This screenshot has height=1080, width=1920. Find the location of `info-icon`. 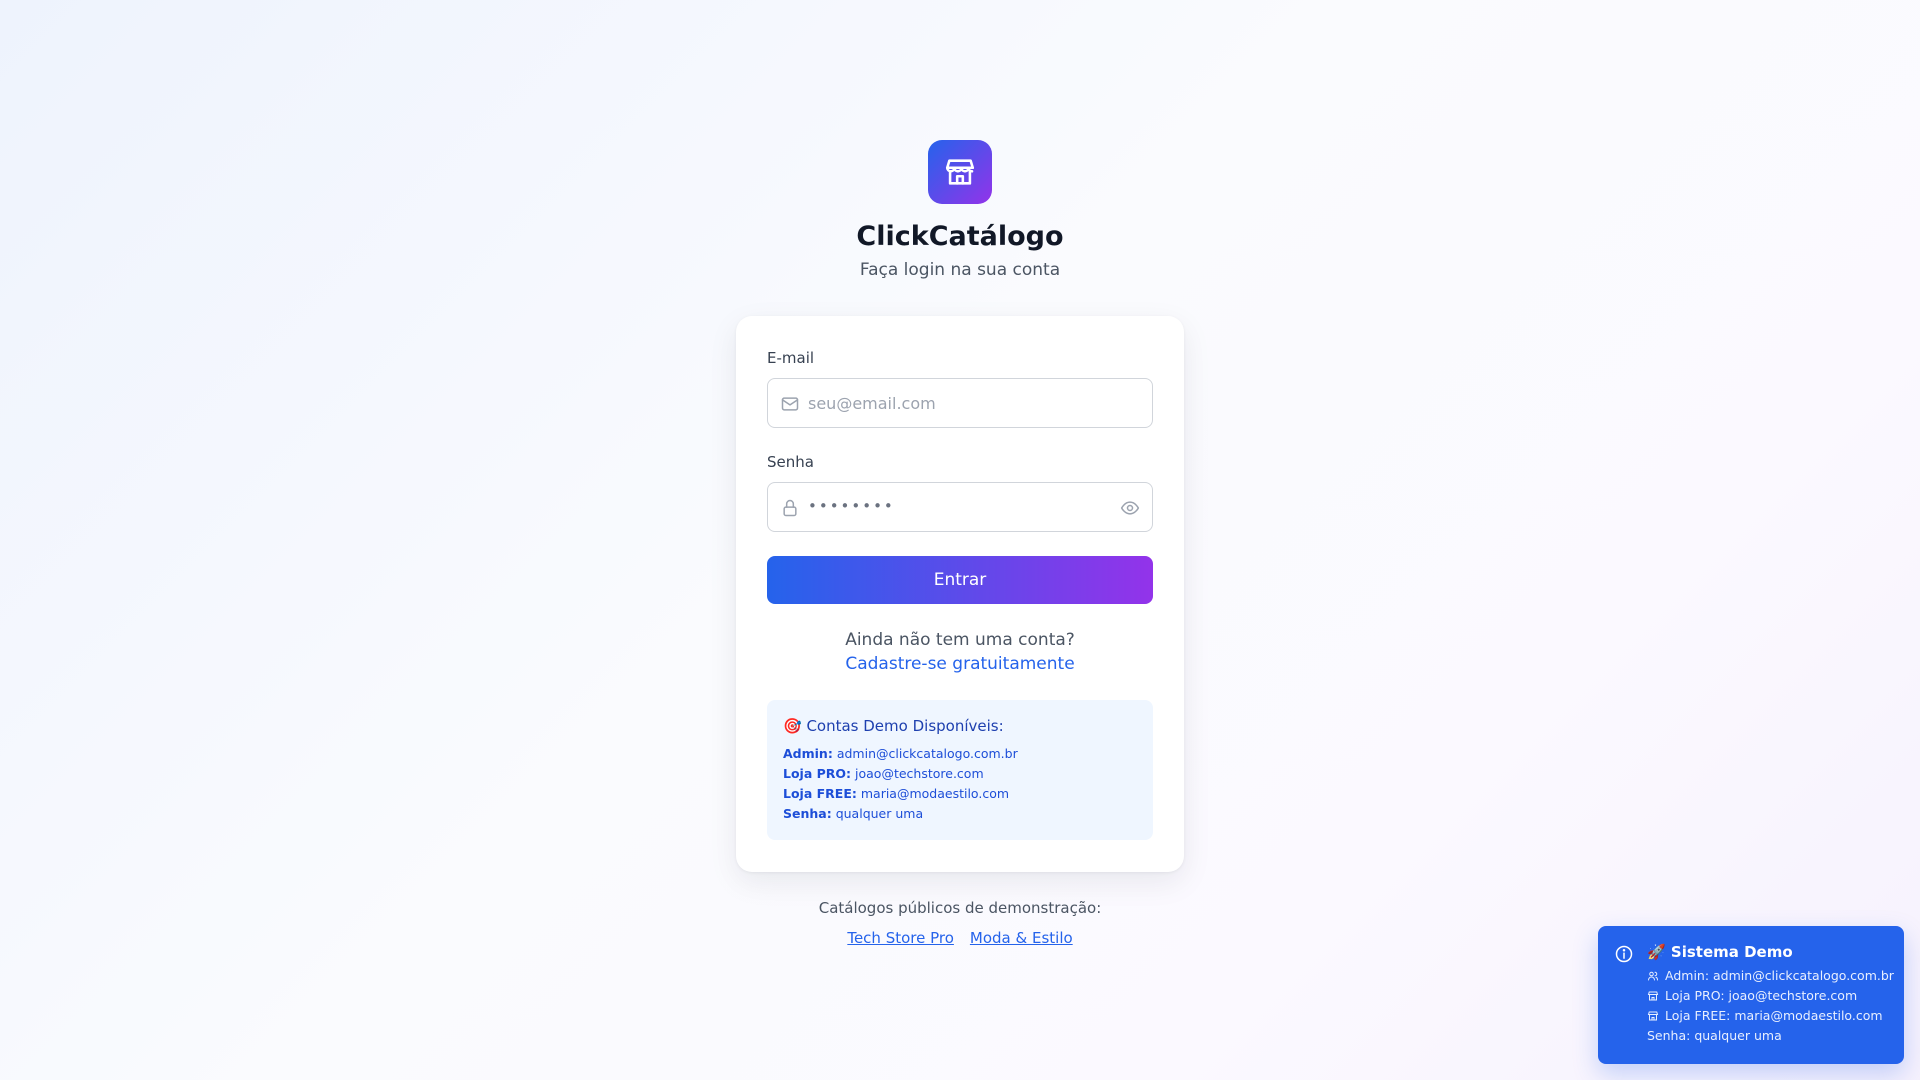

info-icon is located at coordinates (1624, 954).